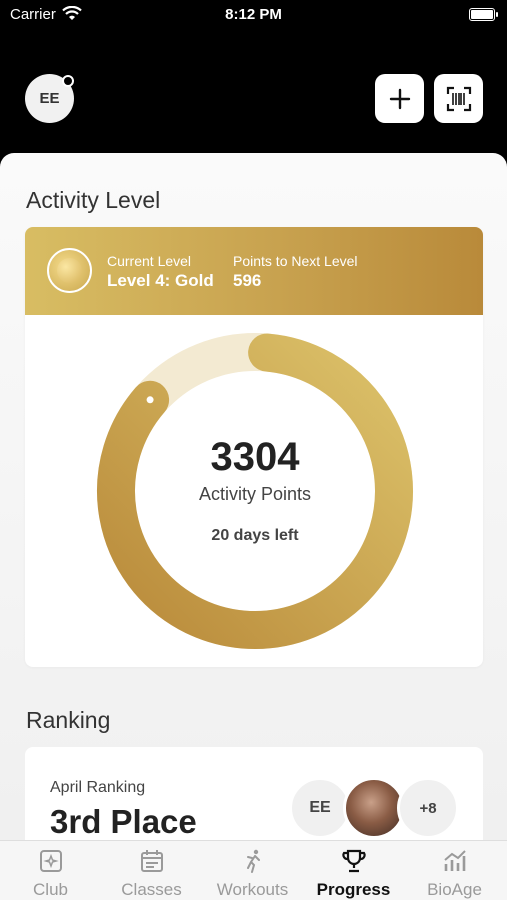 This screenshot has width=507, height=900. I want to click on activity-points-label: Activity Points, so click(255, 494).